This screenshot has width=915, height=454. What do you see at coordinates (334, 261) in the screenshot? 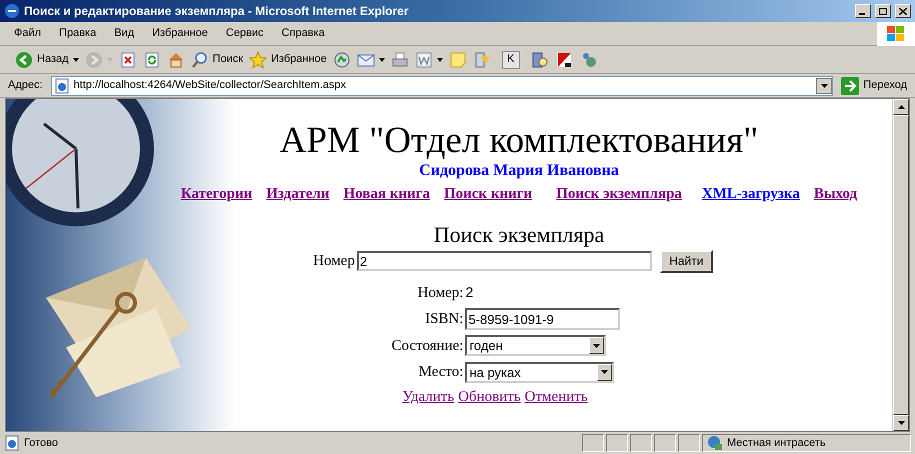
I see `number-label: Номер` at bounding box center [334, 261].